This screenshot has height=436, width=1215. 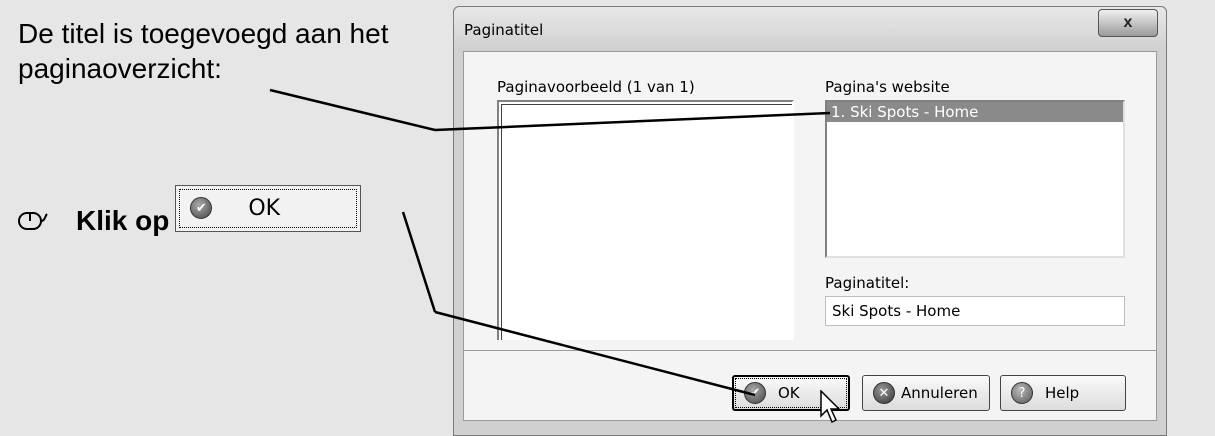 I want to click on page-title-input, so click(x=975, y=311).